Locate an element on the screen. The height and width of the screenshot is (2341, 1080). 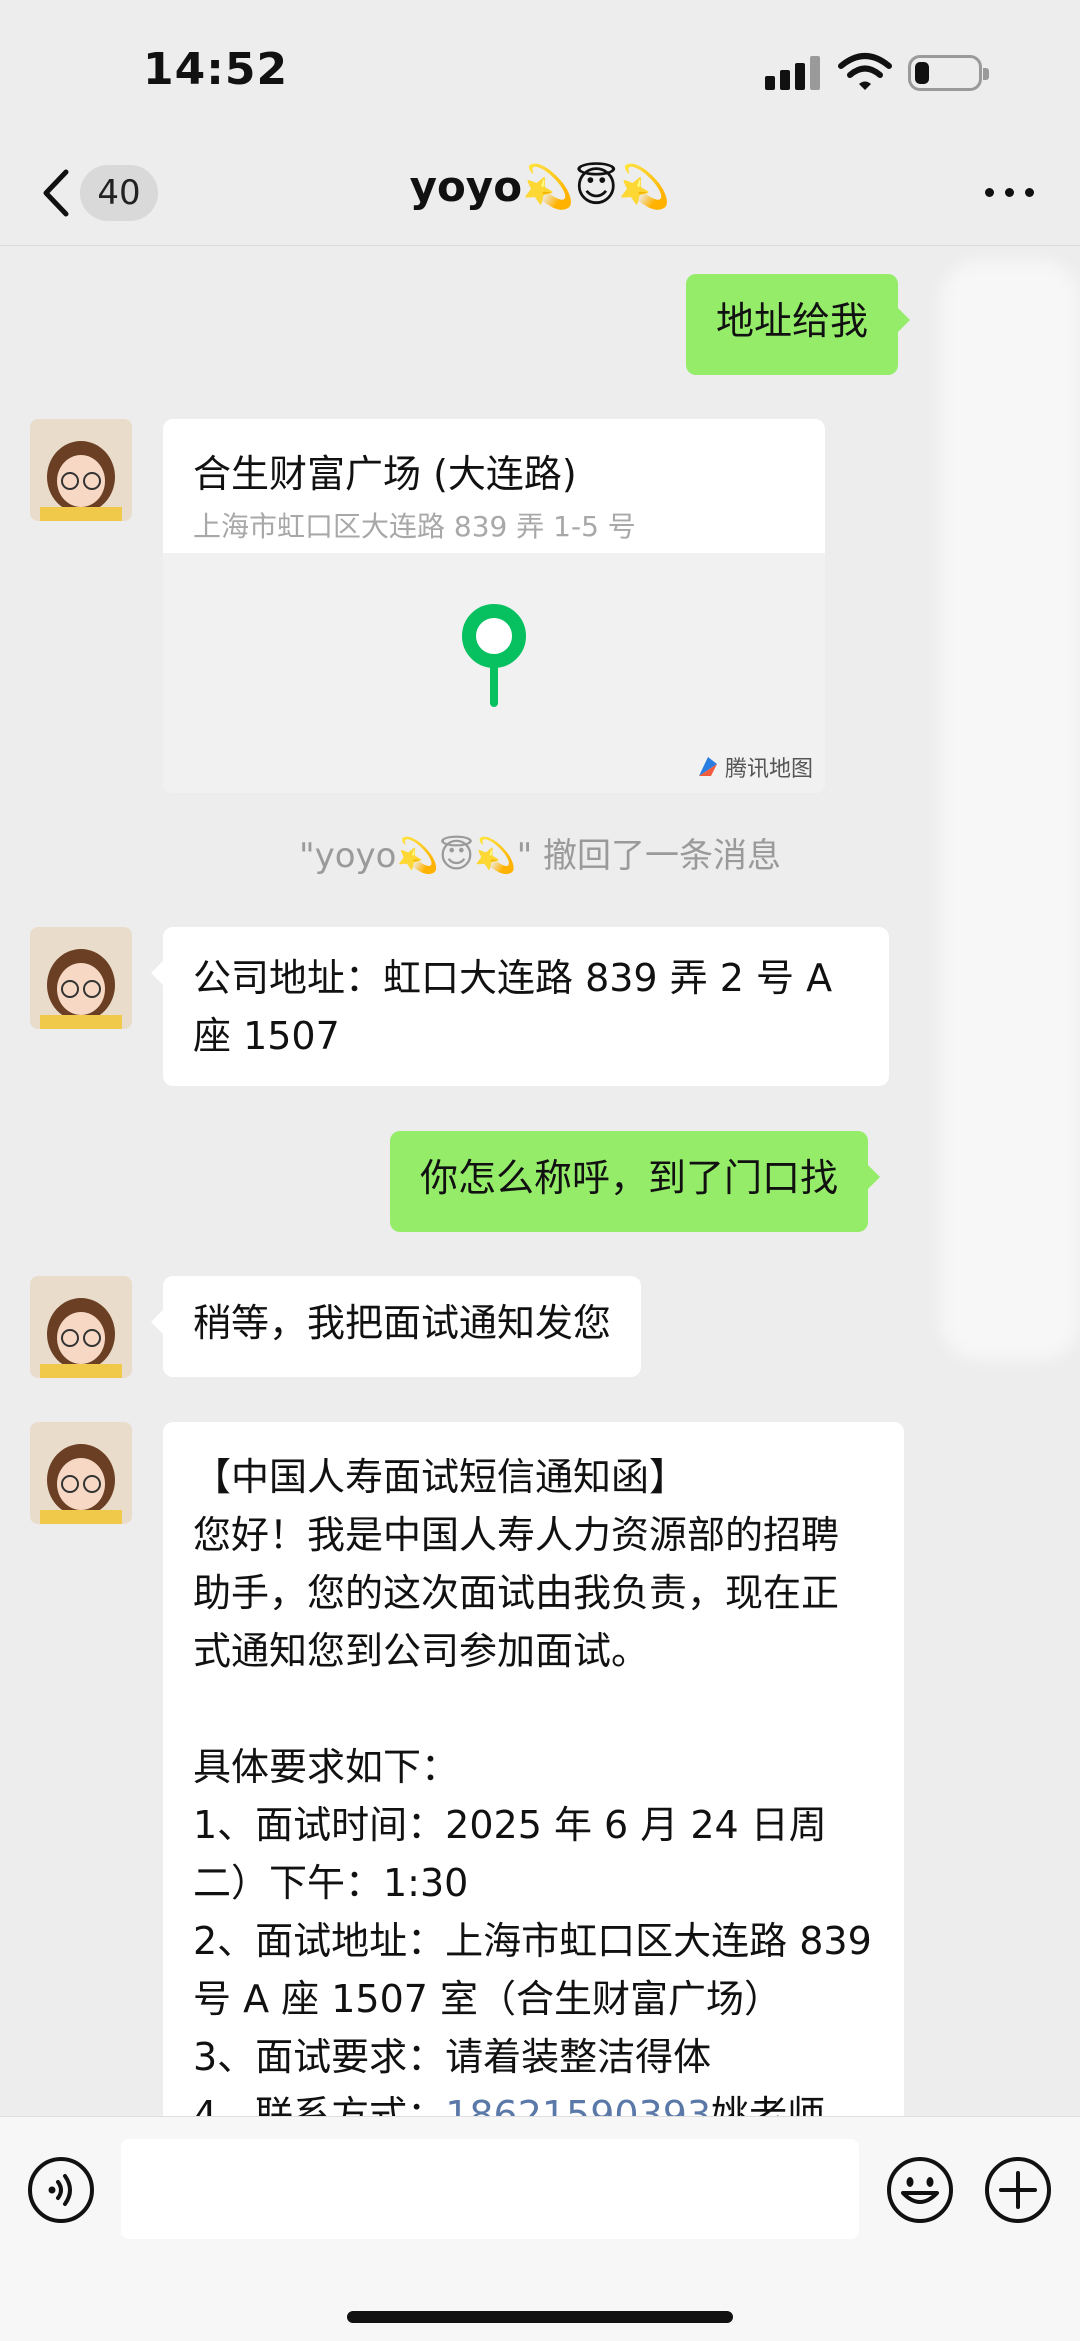
location-name: 合生财富广场 (大连路) is located at coordinates (385, 474).